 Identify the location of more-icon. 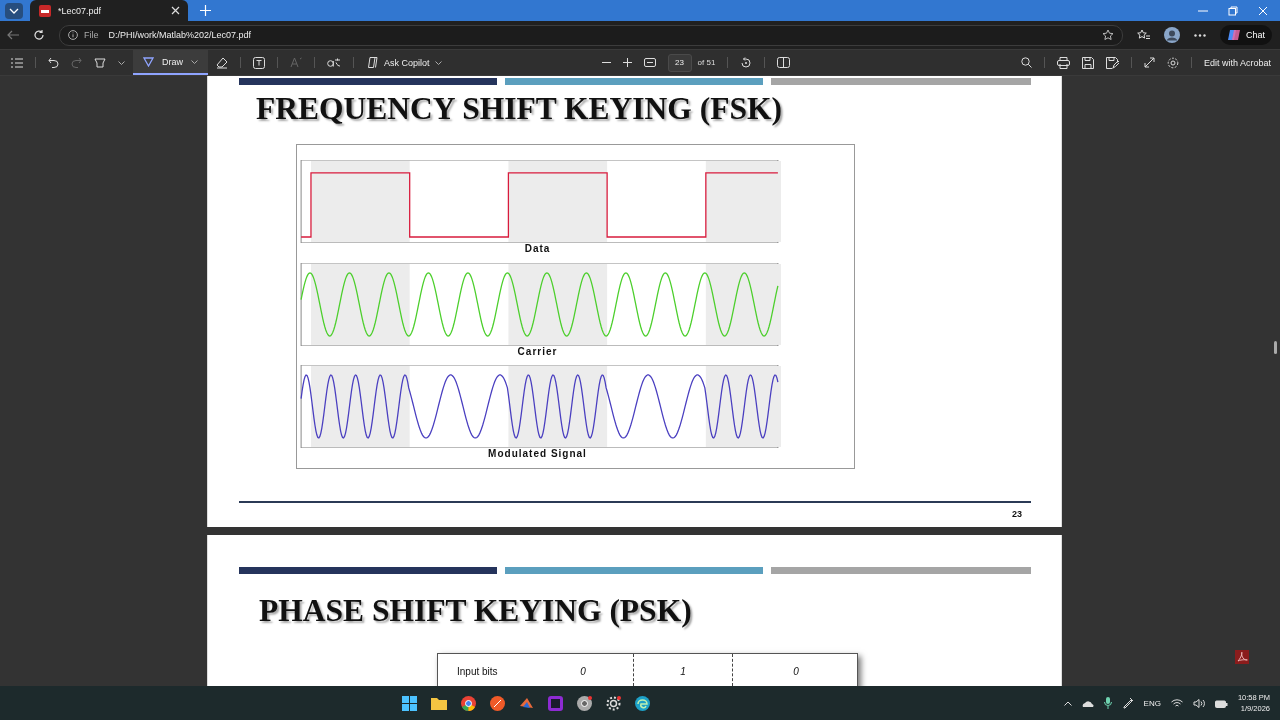
(1200, 35).